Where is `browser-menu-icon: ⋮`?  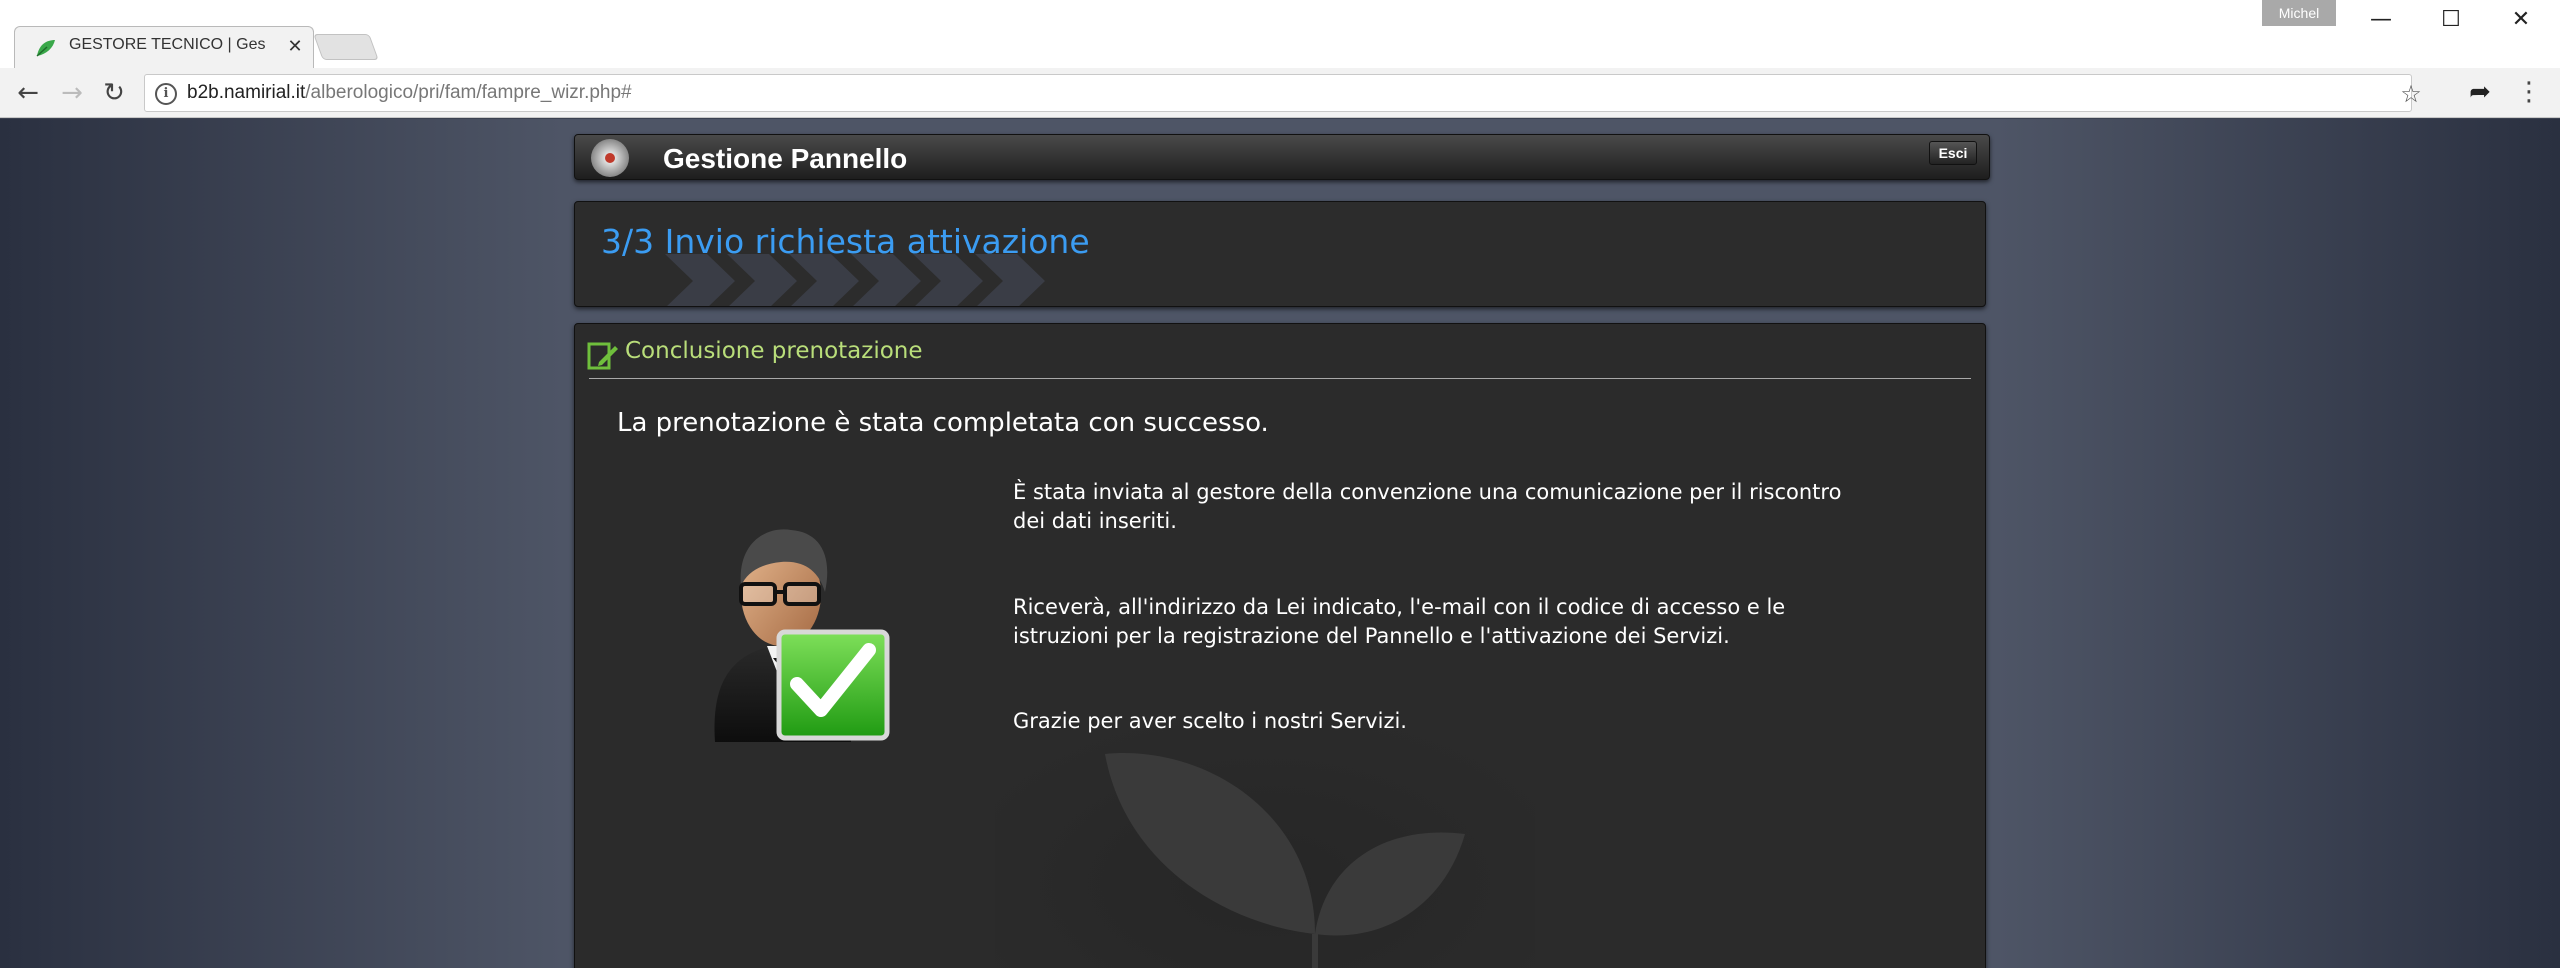
browser-menu-icon: ⋮ is located at coordinates (2529, 93).